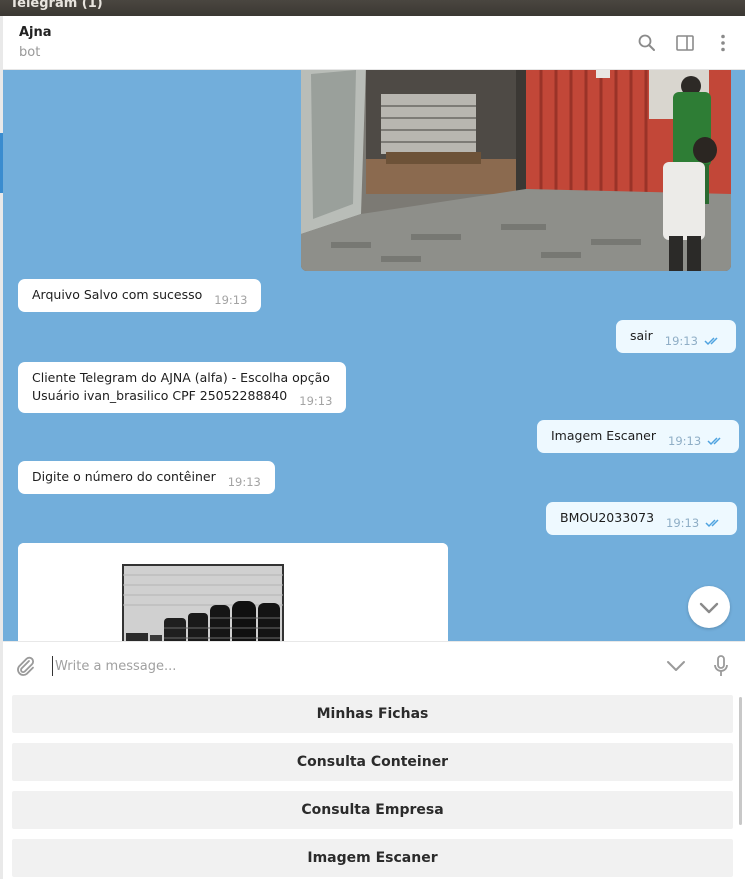 The width and height of the screenshot is (745, 879). What do you see at coordinates (516, 170) in the screenshot?
I see `container-photo` at bounding box center [516, 170].